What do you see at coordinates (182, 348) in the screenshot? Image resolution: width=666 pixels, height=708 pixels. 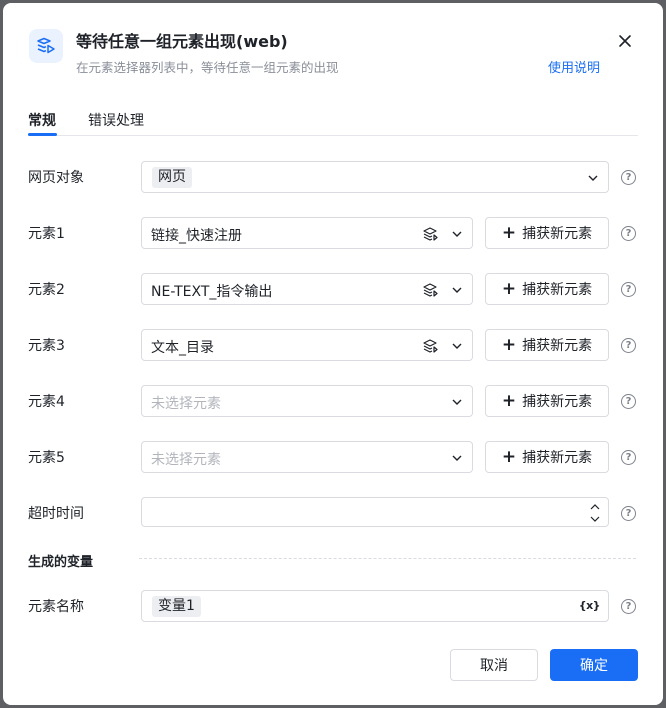 I see `element-3-value: 文本_目录` at bounding box center [182, 348].